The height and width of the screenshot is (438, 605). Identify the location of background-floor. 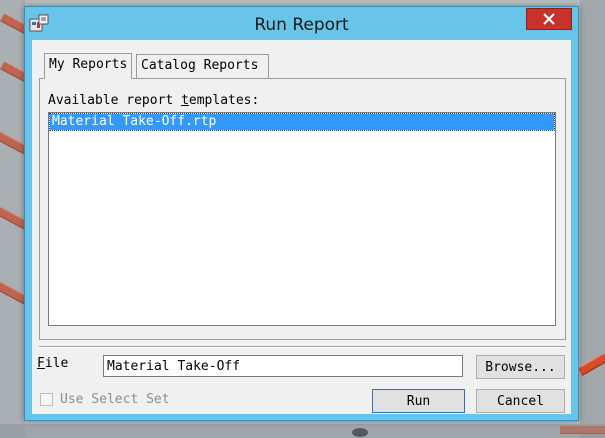
(302, 431).